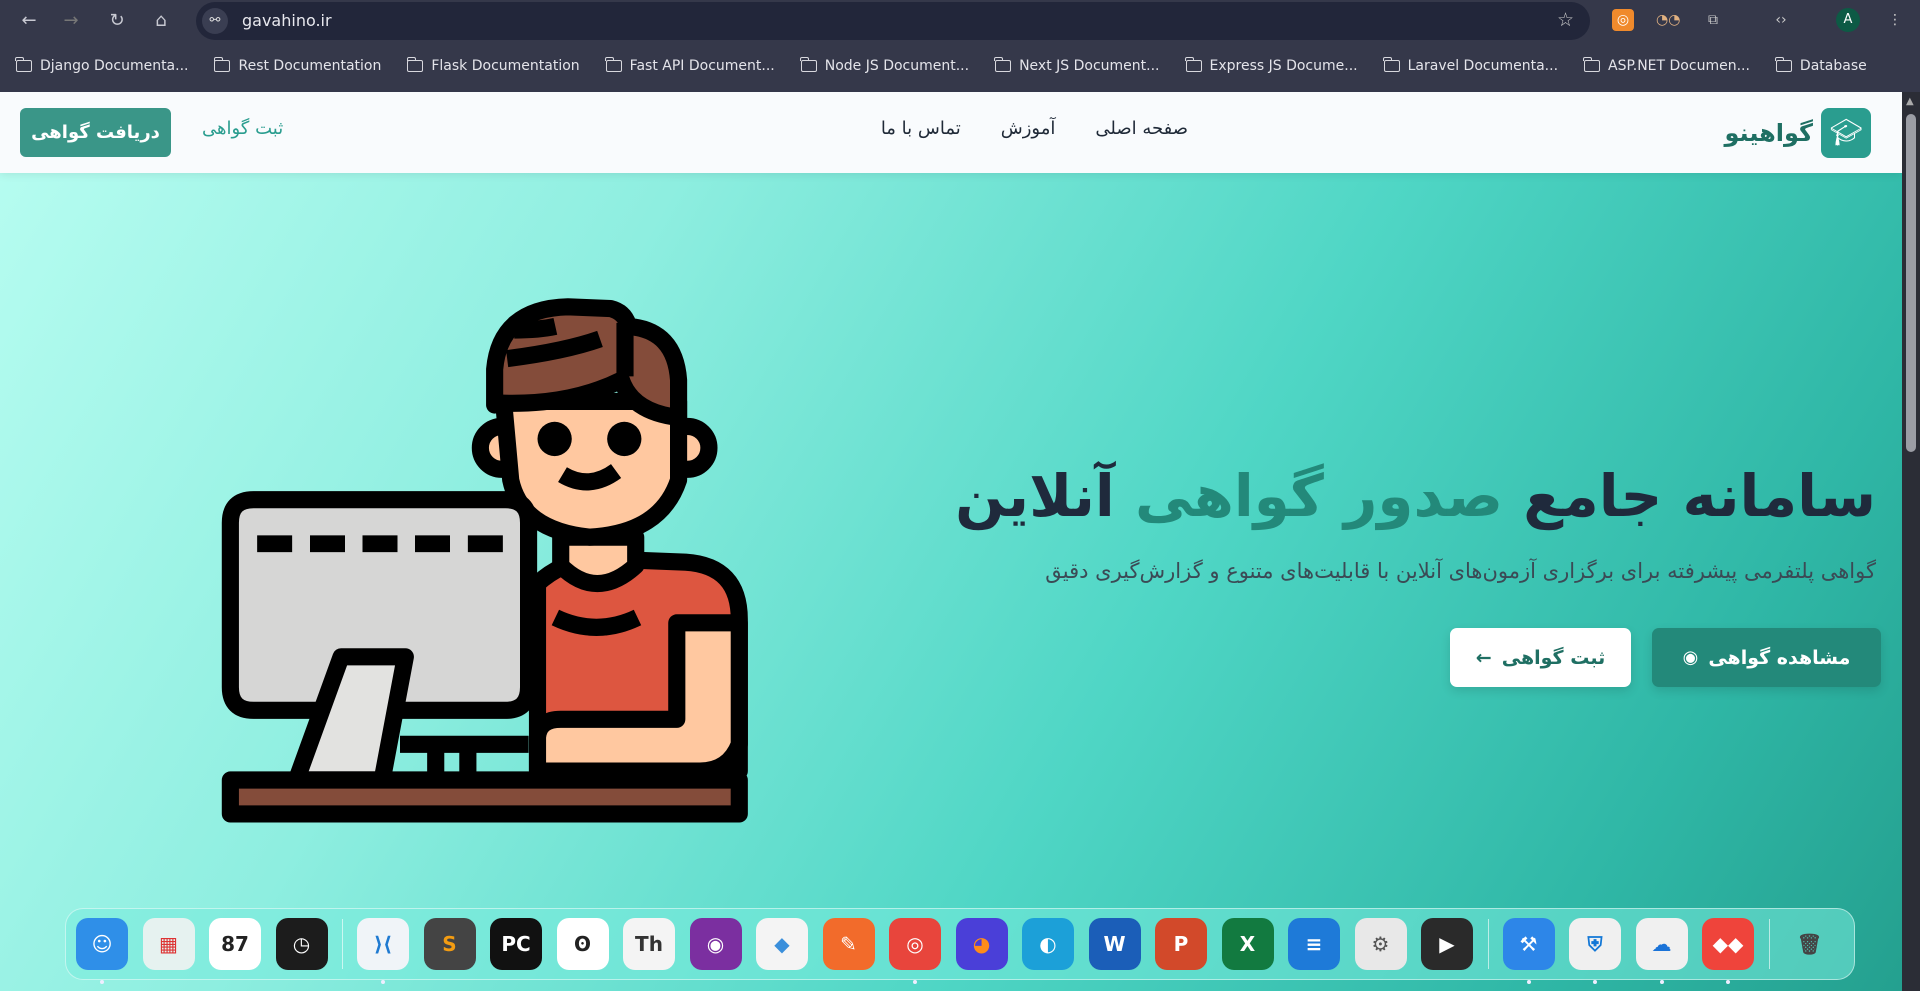 The width and height of the screenshot is (1920, 991). Describe the element at coordinates (484, 560) in the screenshot. I see `developer-illustration` at that location.